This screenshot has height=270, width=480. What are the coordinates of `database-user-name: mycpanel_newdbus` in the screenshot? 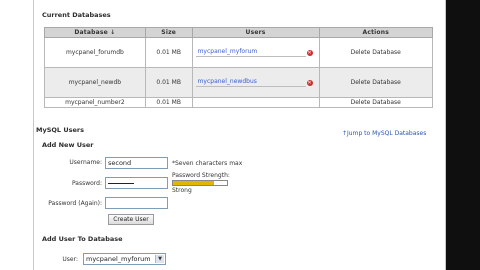 It's located at (227, 81).